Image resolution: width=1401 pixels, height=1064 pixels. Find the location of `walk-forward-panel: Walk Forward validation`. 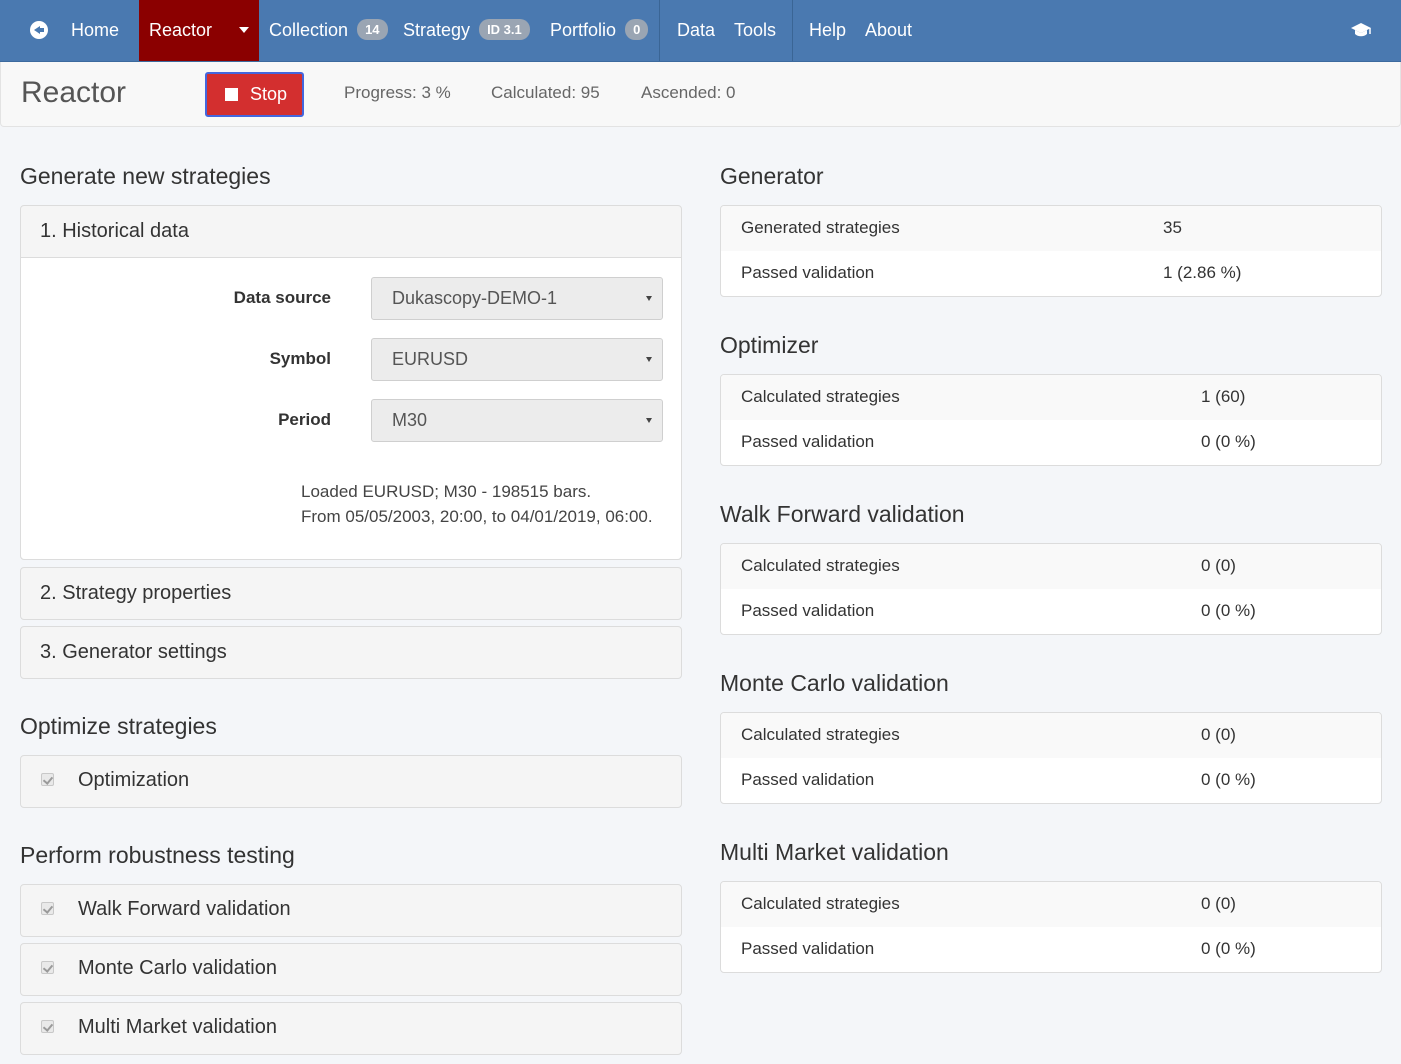

walk-forward-panel: Walk Forward validation is located at coordinates (351, 910).